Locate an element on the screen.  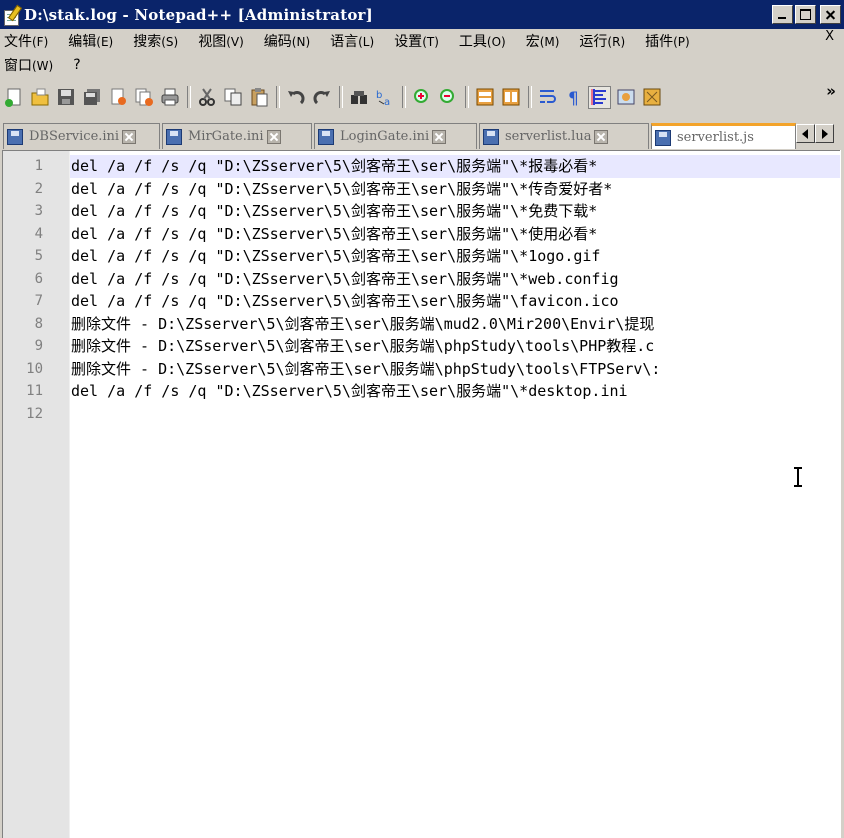
maximize-button is located at coordinates (805, 14).